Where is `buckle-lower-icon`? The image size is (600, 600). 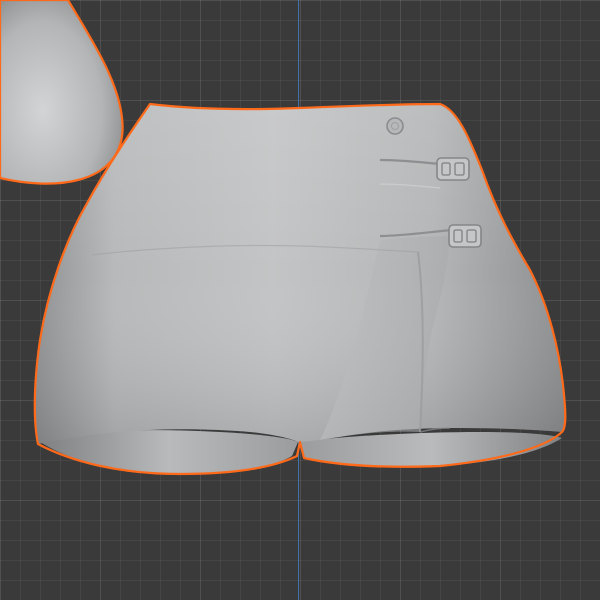
buckle-lower-icon is located at coordinates (465, 236).